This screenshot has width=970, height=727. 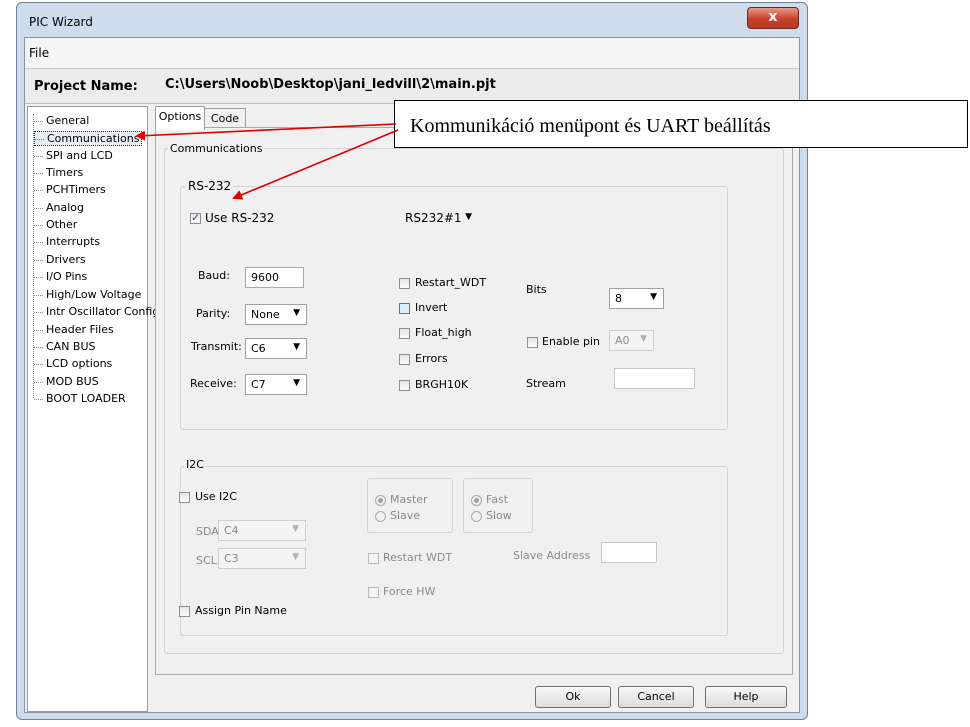 I want to click on arrow-to-use-rs232, so click(x=315, y=164).